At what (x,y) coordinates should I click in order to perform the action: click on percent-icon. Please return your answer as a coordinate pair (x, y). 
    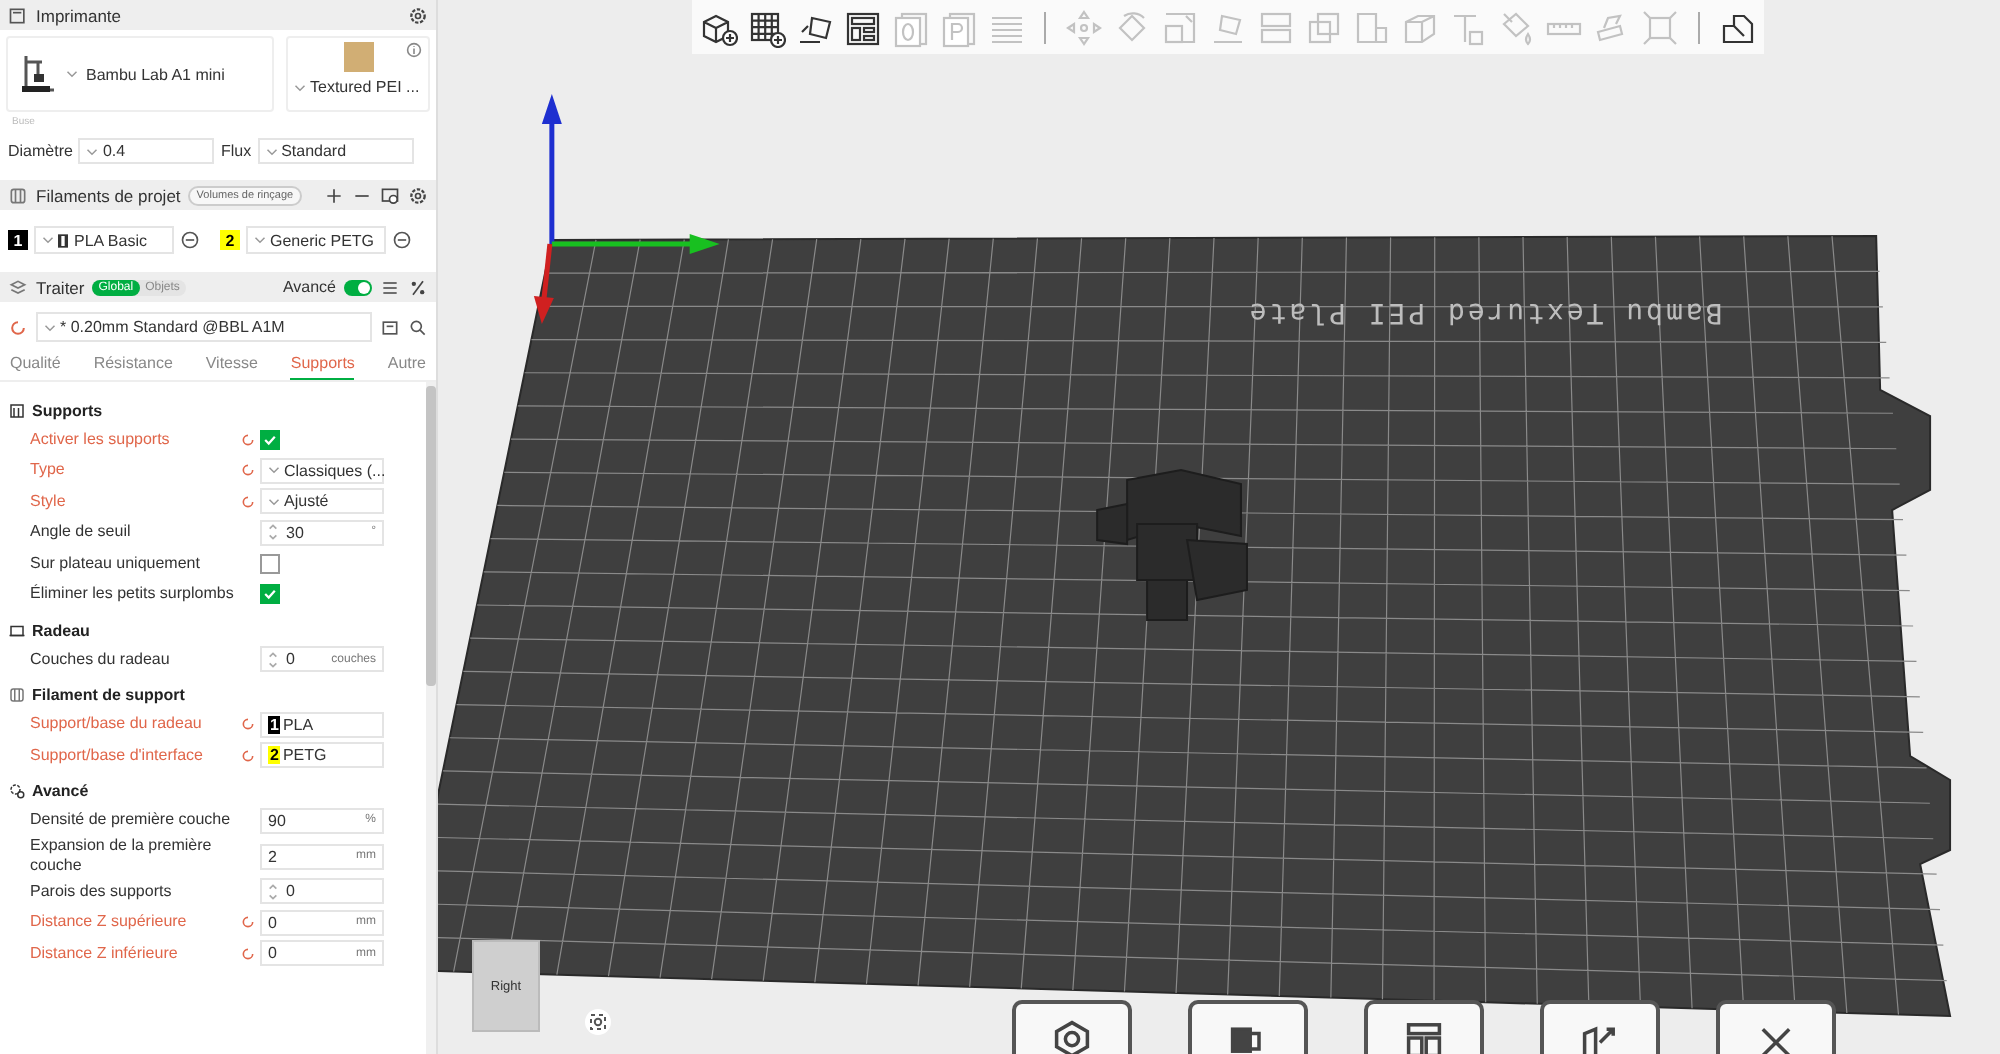
    Looking at the image, I should click on (418, 287).